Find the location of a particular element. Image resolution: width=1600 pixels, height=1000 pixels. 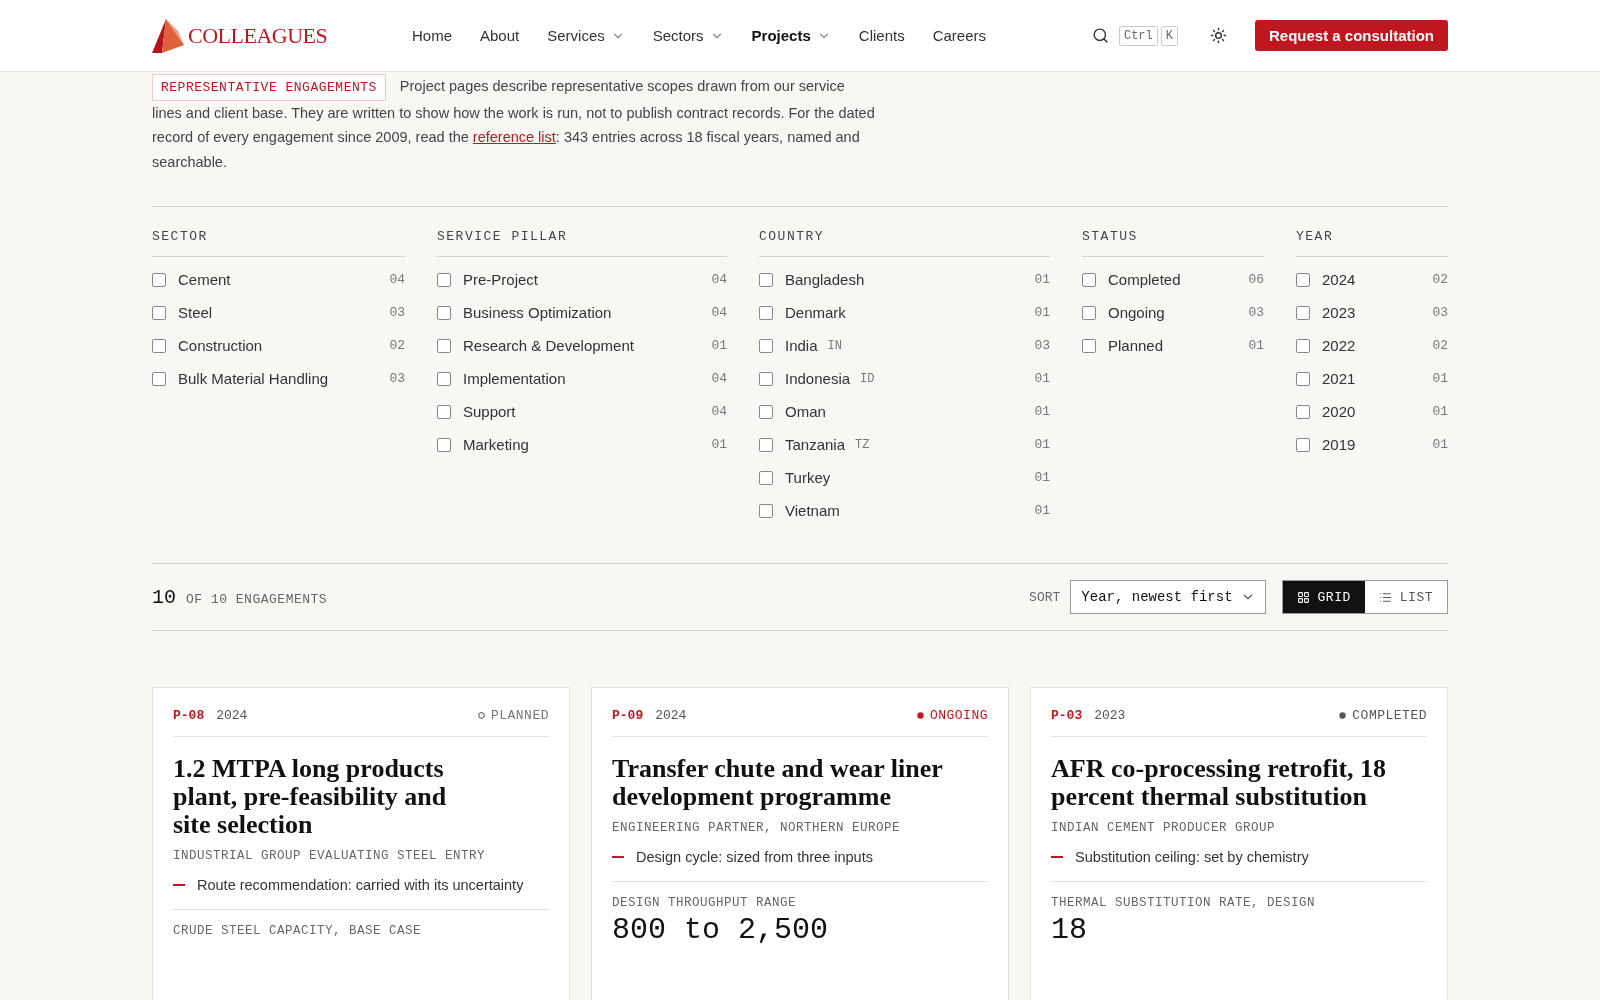

logo-text: COLLEAGUES is located at coordinates (258, 35).